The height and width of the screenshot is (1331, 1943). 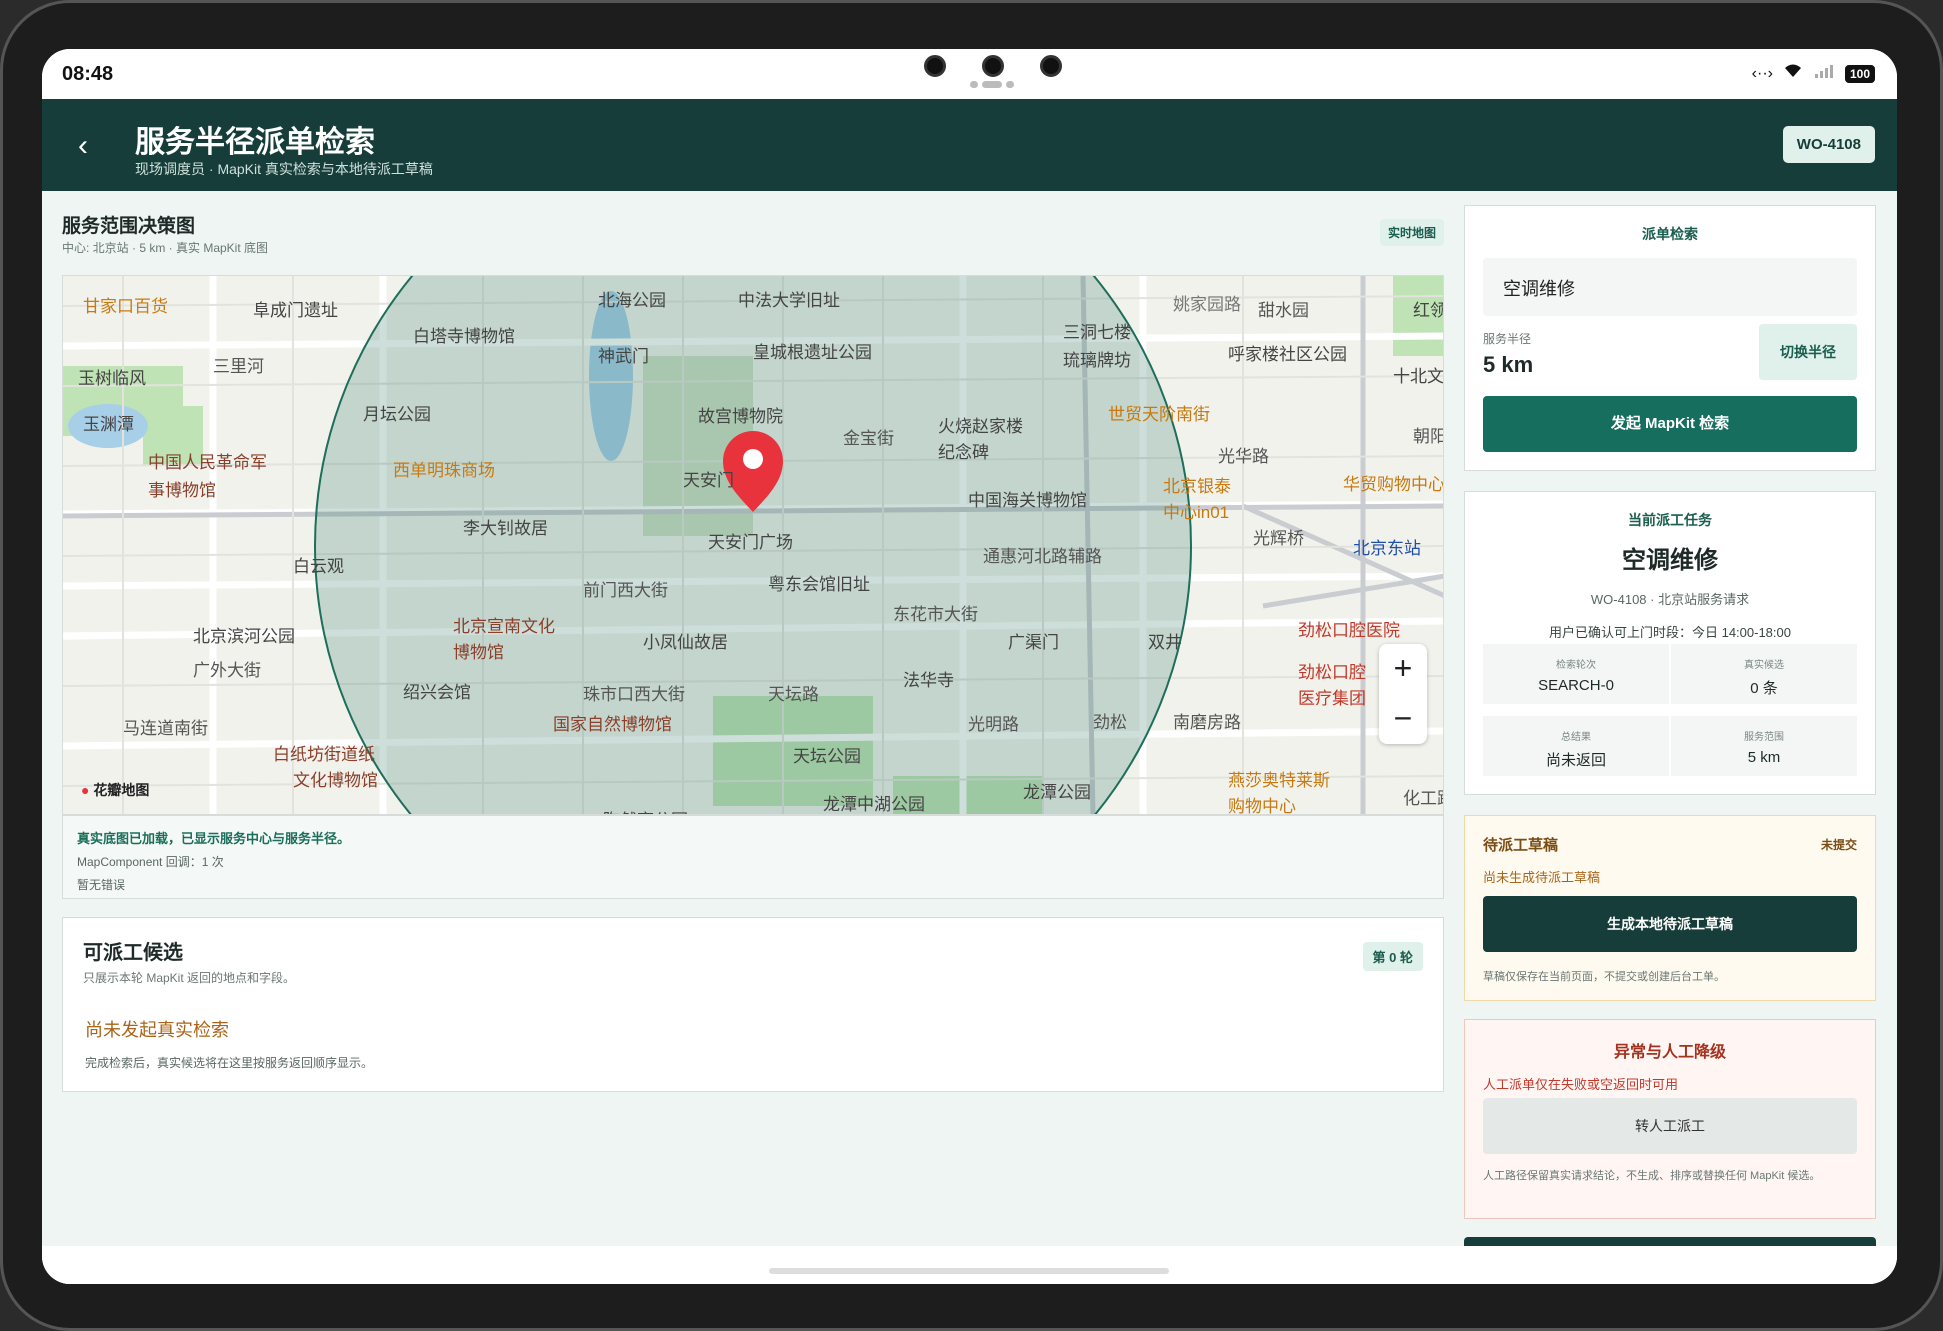 What do you see at coordinates (1670, 599) in the screenshot?
I see `task-meta: WO-4108 · 北京站服务请求` at bounding box center [1670, 599].